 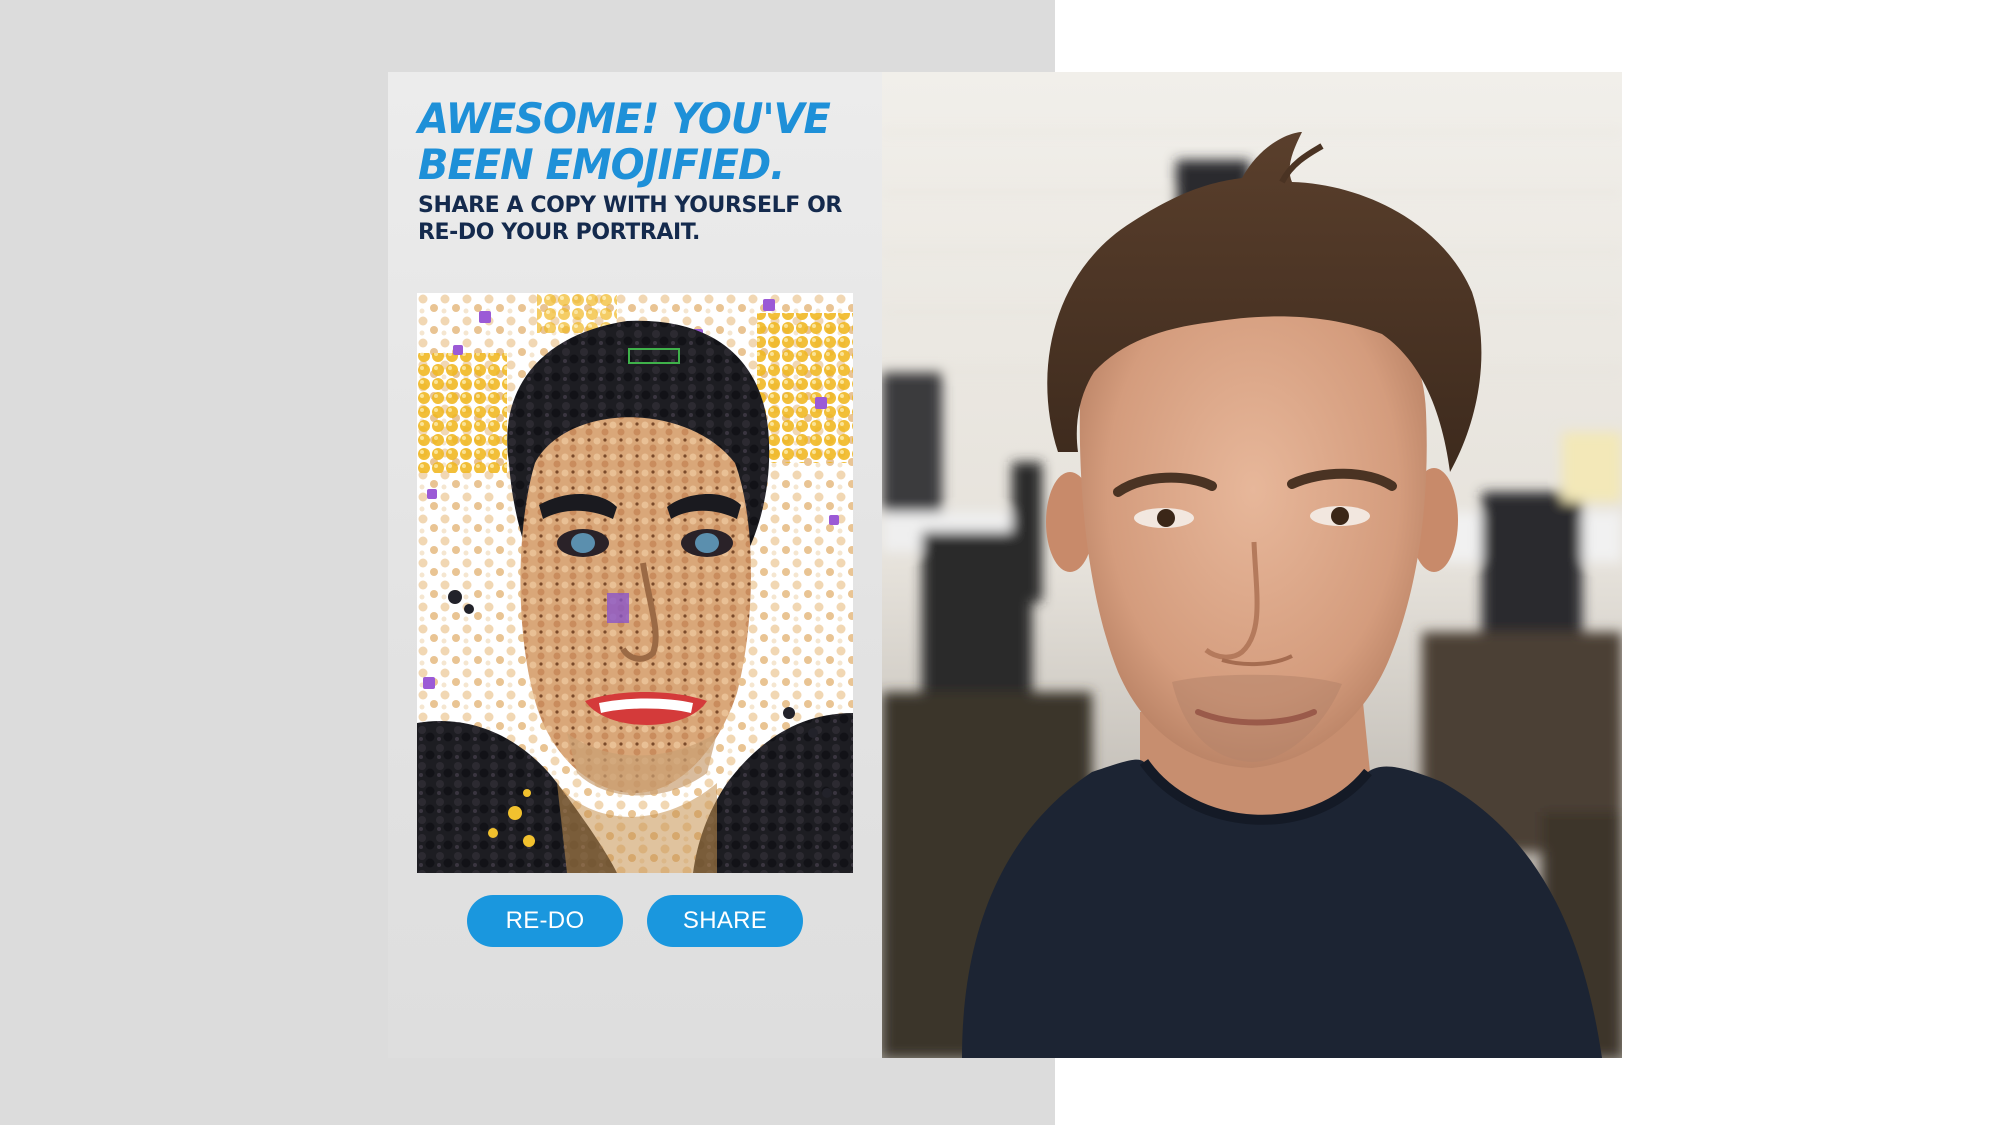 What do you see at coordinates (725, 921) in the screenshot?
I see `share-button: SHARE` at bounding box center [725, 921].